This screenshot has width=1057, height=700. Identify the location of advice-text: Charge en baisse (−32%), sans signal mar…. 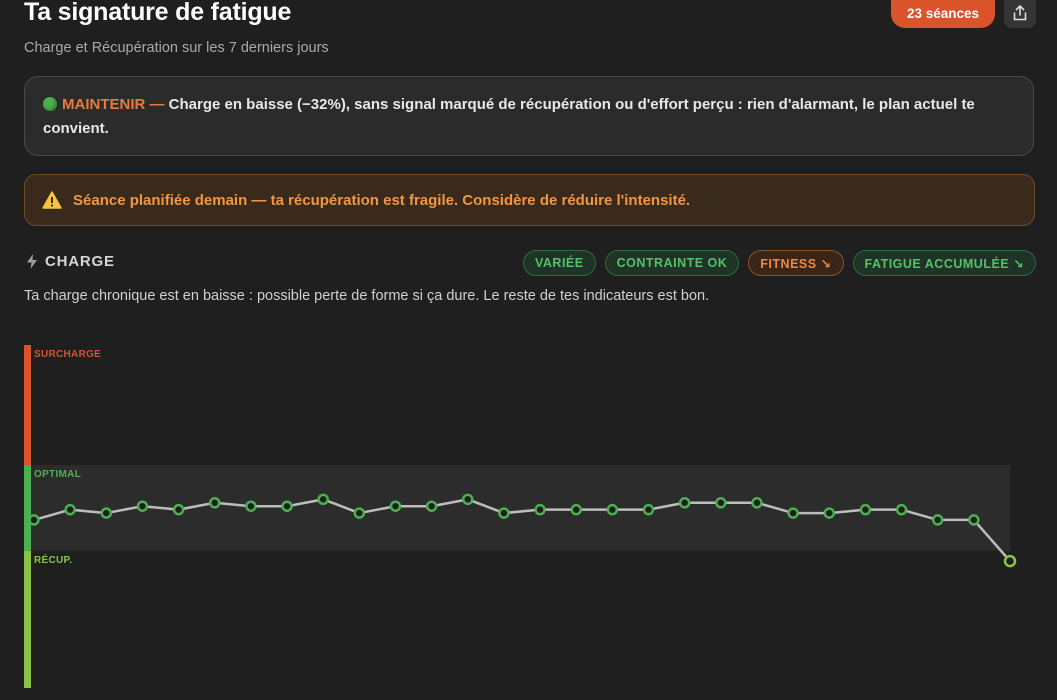
(509, 116).